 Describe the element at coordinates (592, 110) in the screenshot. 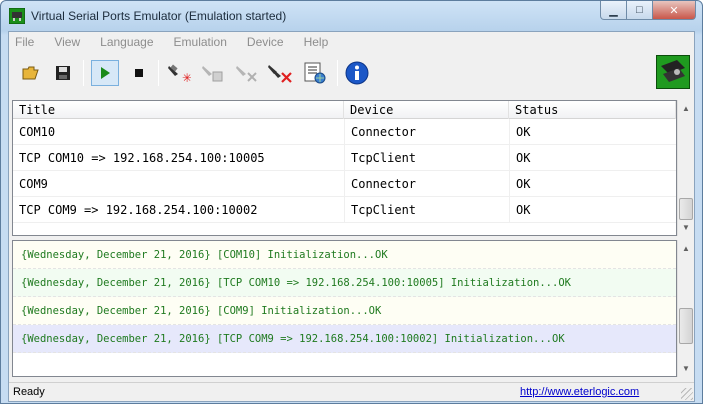

I see `column-header-status: Status` at that location.